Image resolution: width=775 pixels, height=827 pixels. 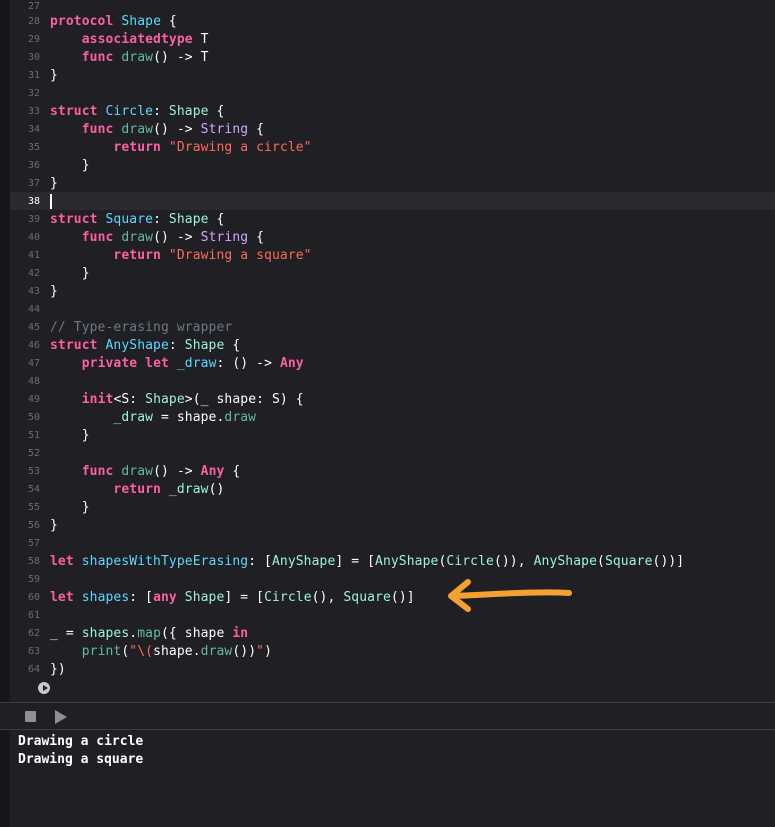 What do you see at coordinates (129, 57) in the screenshot?
I see `code-text: func draw() -> T` at bounding box center [129, 57].